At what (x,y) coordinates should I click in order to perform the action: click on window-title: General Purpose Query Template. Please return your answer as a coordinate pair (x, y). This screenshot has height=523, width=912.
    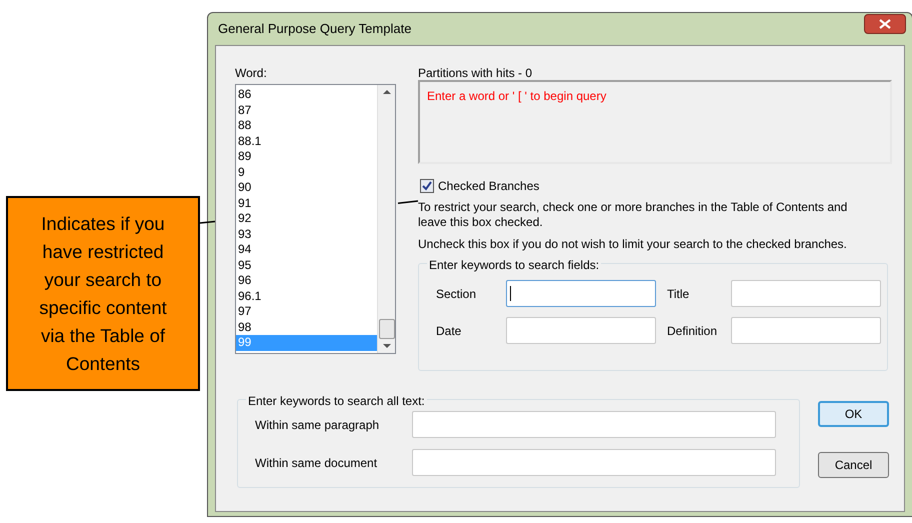
    Looking at the image, I should click on (315, 29).